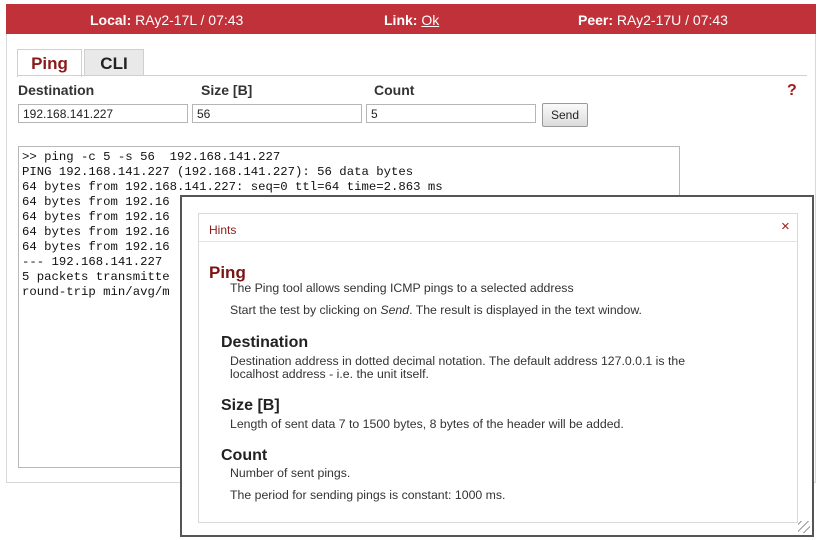 Image resolution: width=820 pixels, height=540 pixels. What do you see at coordinates (290, 473) in the screenshot?
I see `count-hint-text: Number of sent pings.` at bounding box center [290, 473].